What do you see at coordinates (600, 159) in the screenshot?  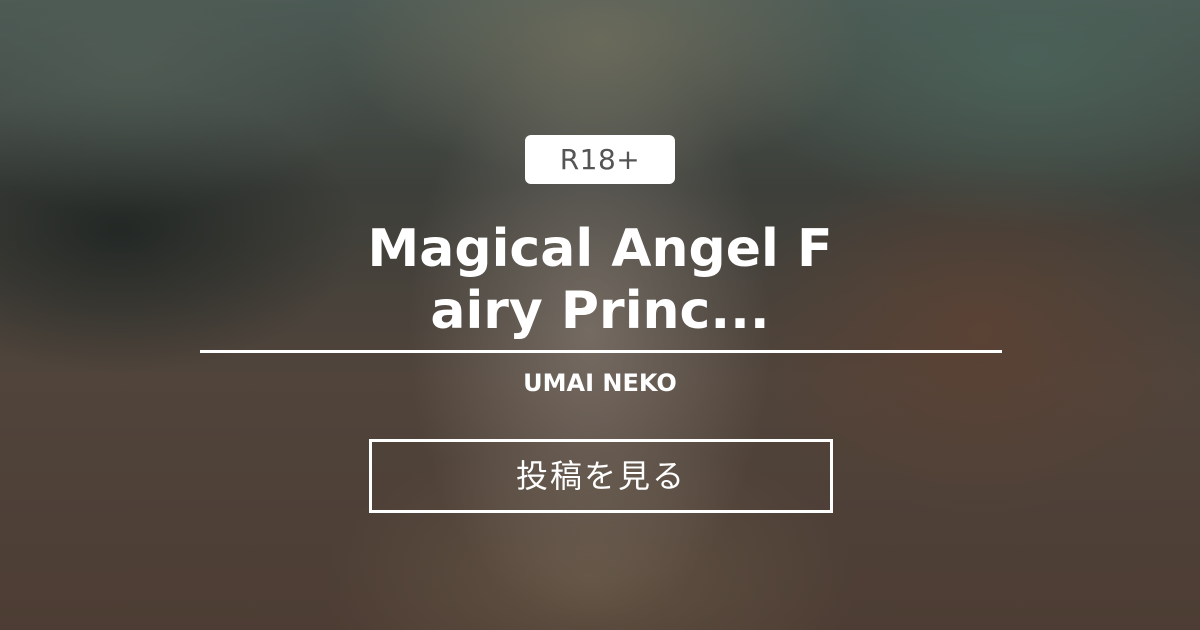 I see `age-rating-badge: R18+` at bounding box center [600, 159].